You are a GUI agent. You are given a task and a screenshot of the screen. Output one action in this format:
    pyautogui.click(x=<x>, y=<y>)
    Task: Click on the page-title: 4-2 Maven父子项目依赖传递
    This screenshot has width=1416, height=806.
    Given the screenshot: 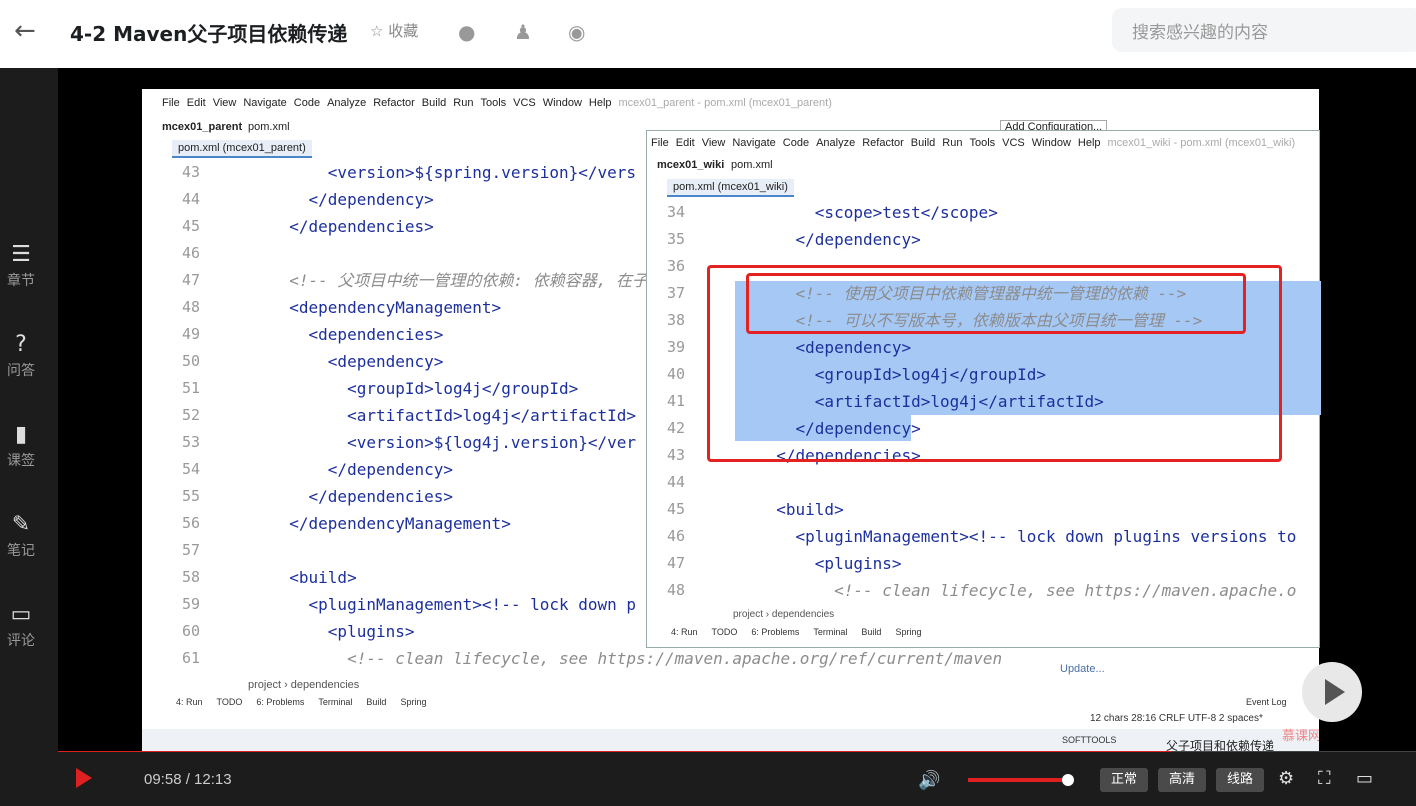 What is the action you would take?
    pyautogui.click(x=209, y=34)
    